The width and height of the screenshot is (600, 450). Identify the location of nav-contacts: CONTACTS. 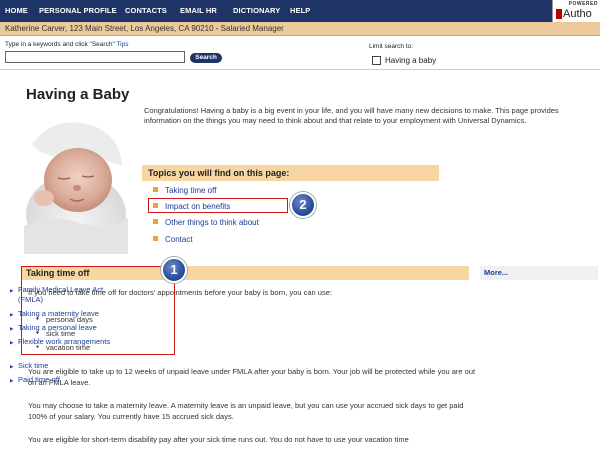
(146, 10).